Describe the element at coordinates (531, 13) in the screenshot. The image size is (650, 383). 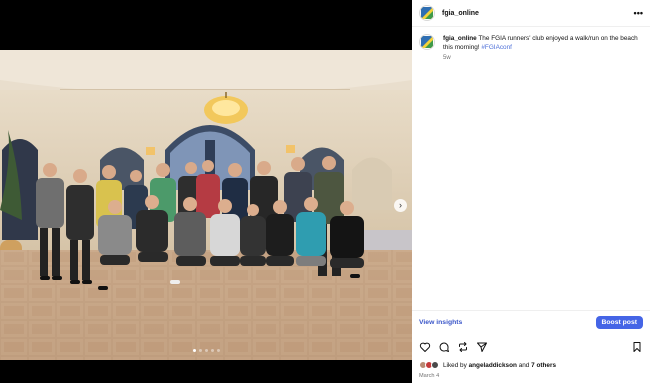
I see `post-header: fgia_online •••` at that location.